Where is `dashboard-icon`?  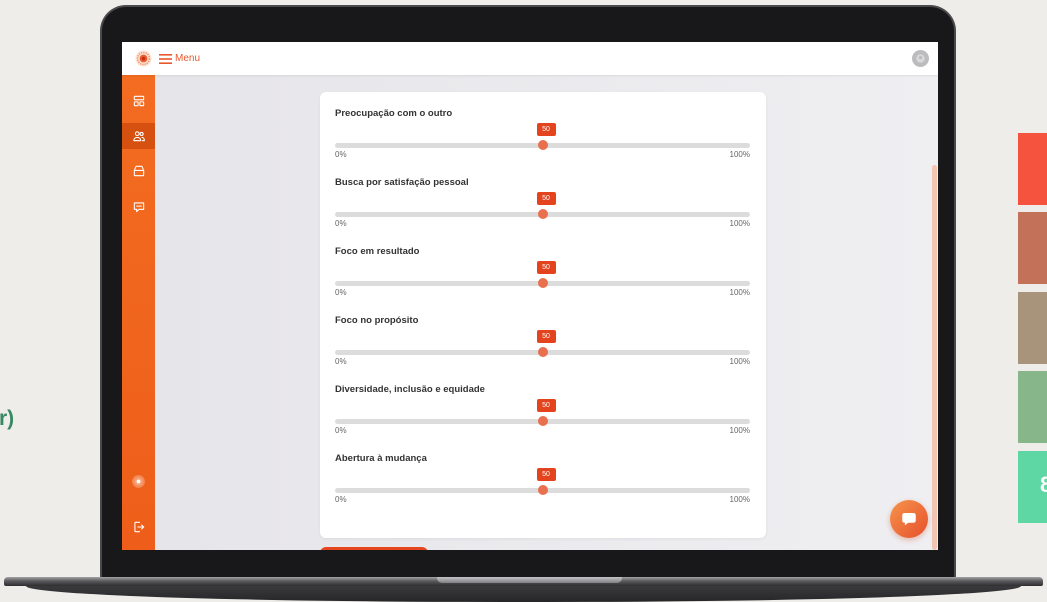
dashboard-icon is located at coordinates (139, 101).